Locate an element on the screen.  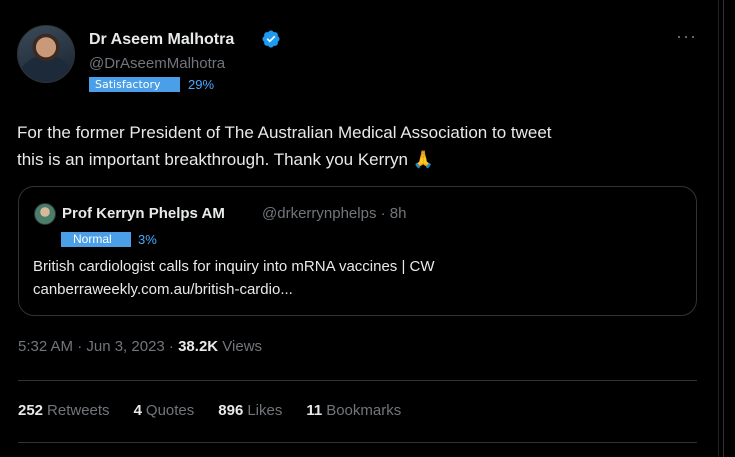
quoted-author-avatar is located at coordinates (45, 214).